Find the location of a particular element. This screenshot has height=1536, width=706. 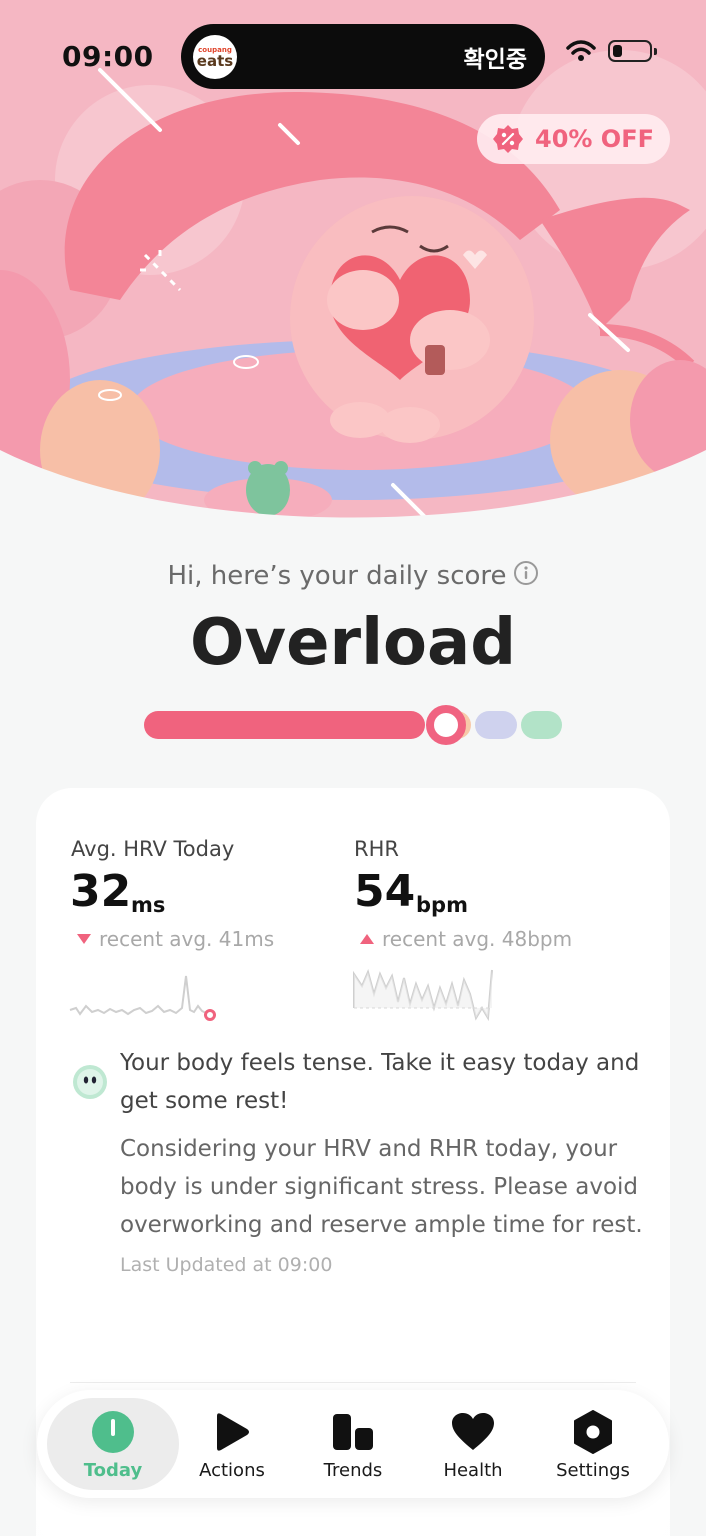

rhr-label: RHR is located at coordinates (376, 849).